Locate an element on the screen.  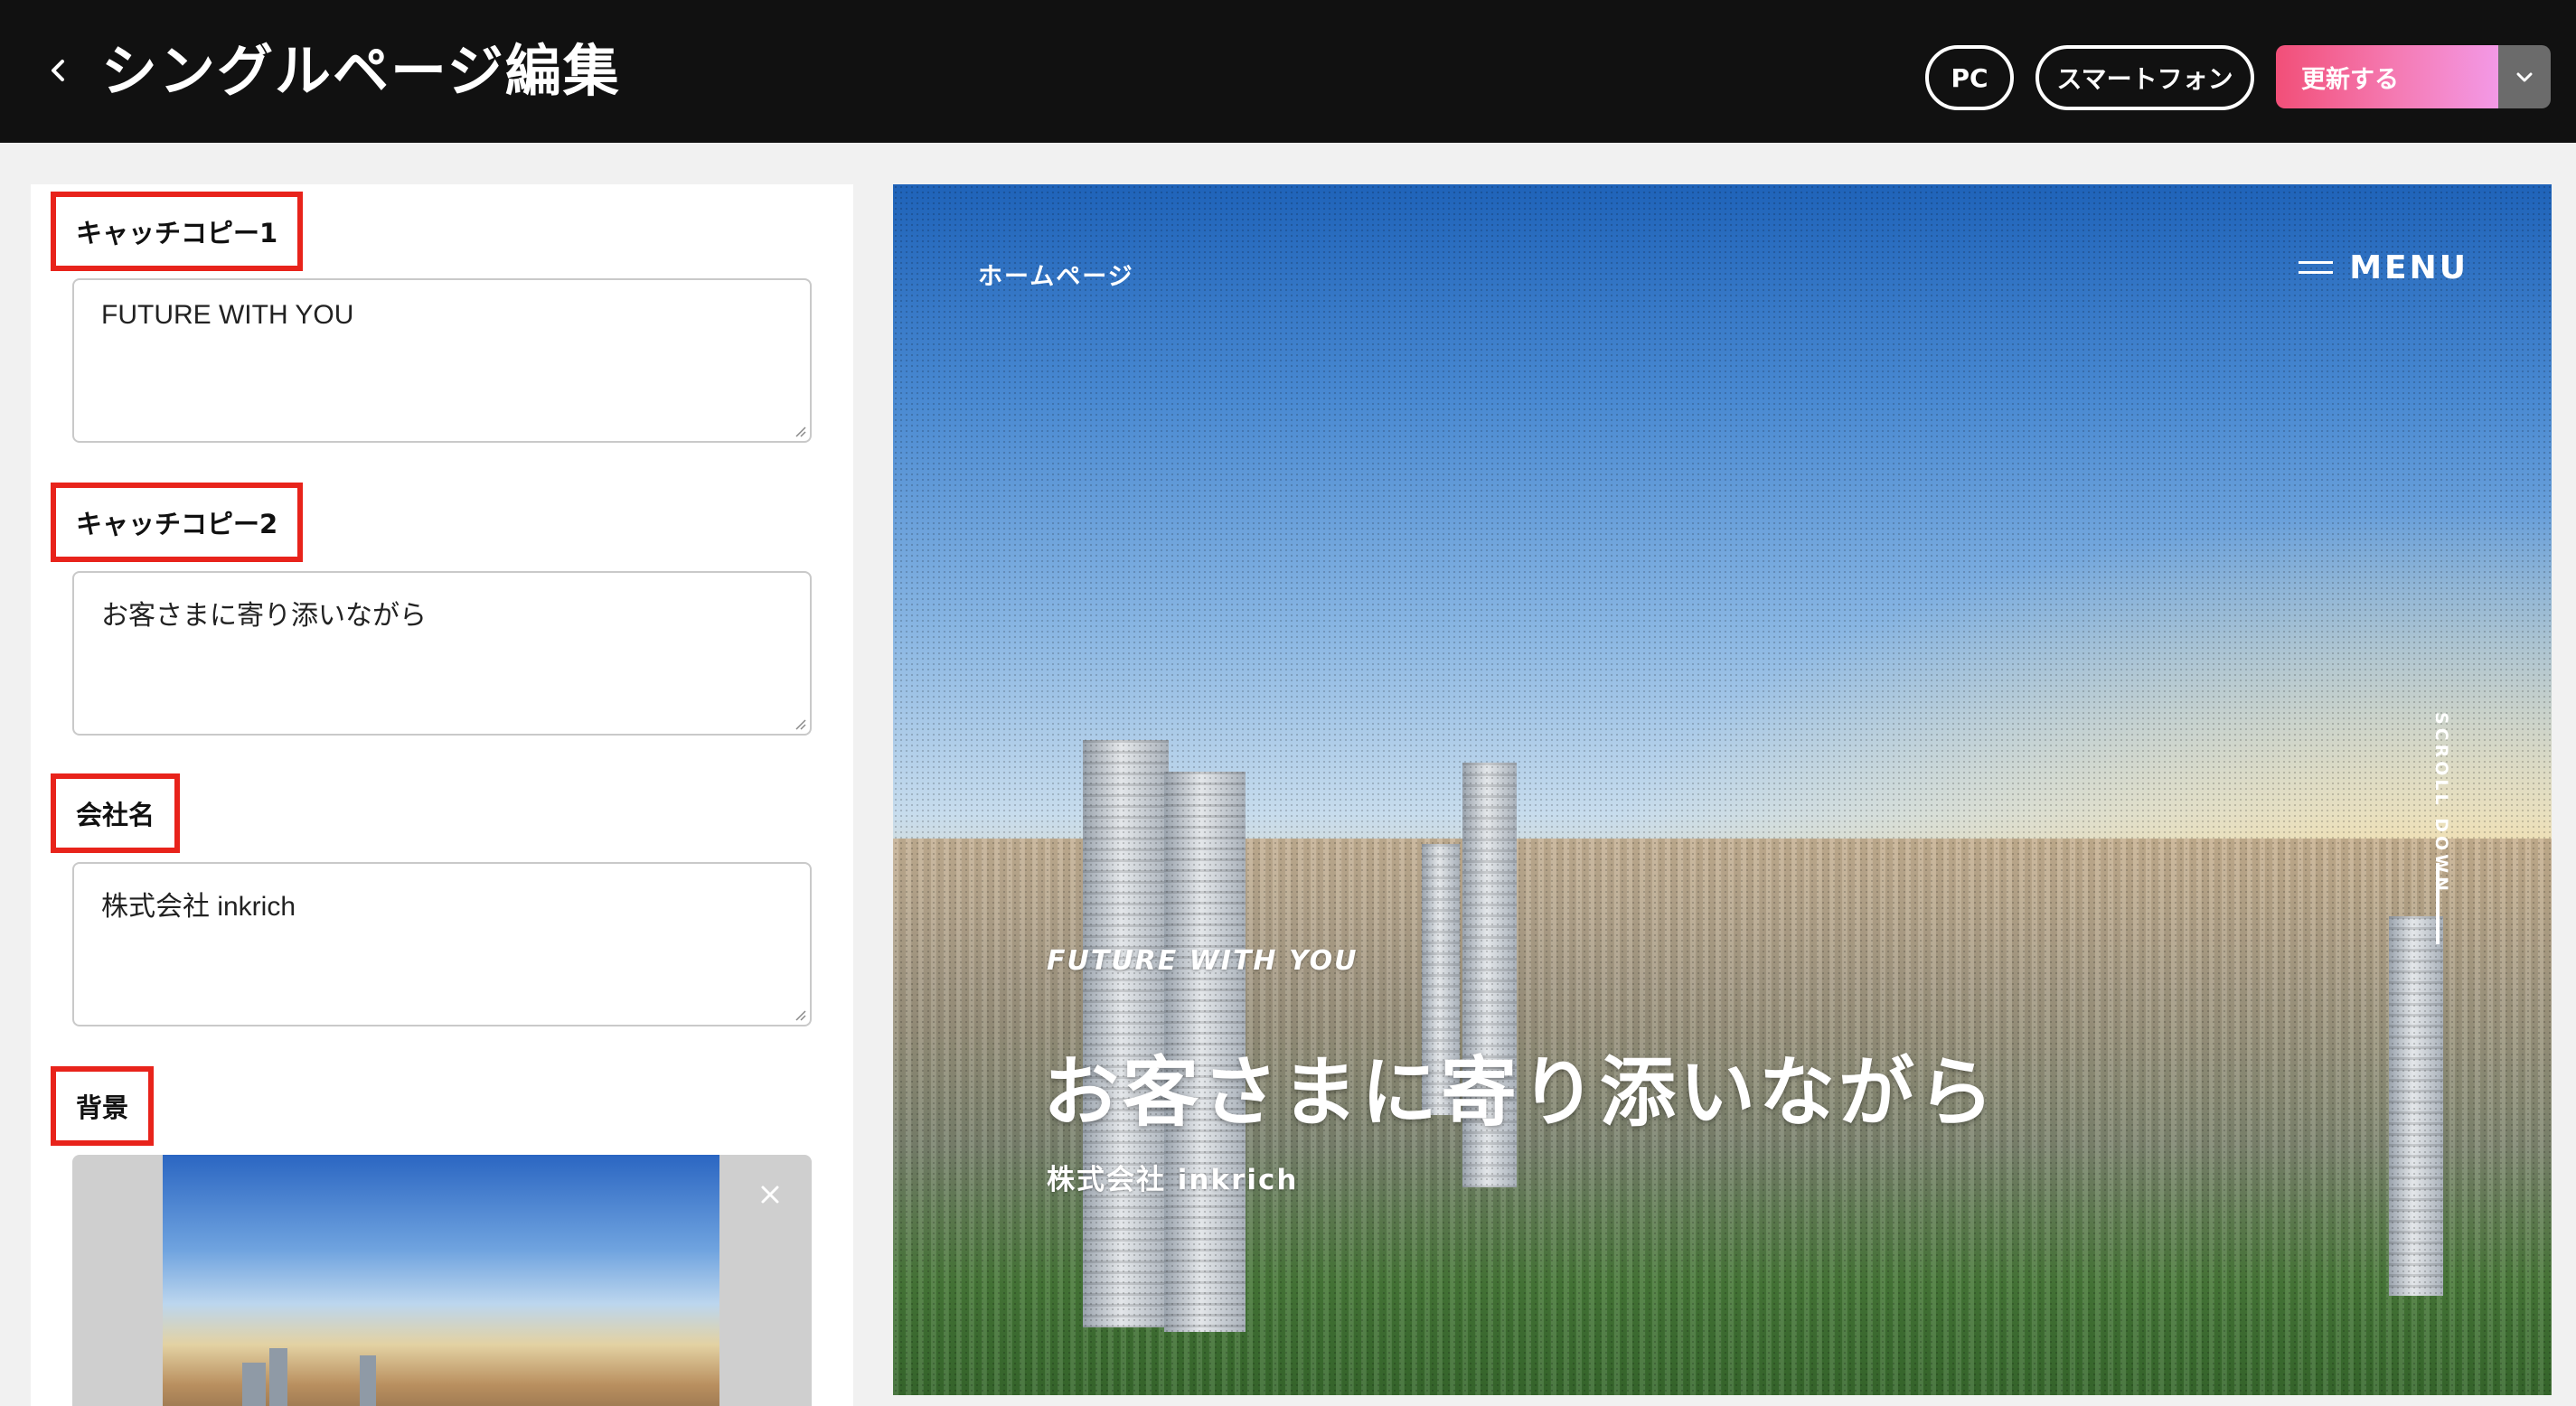
scroll-down-label: SCROLL DOWN is located at coordinates (2441, 803).